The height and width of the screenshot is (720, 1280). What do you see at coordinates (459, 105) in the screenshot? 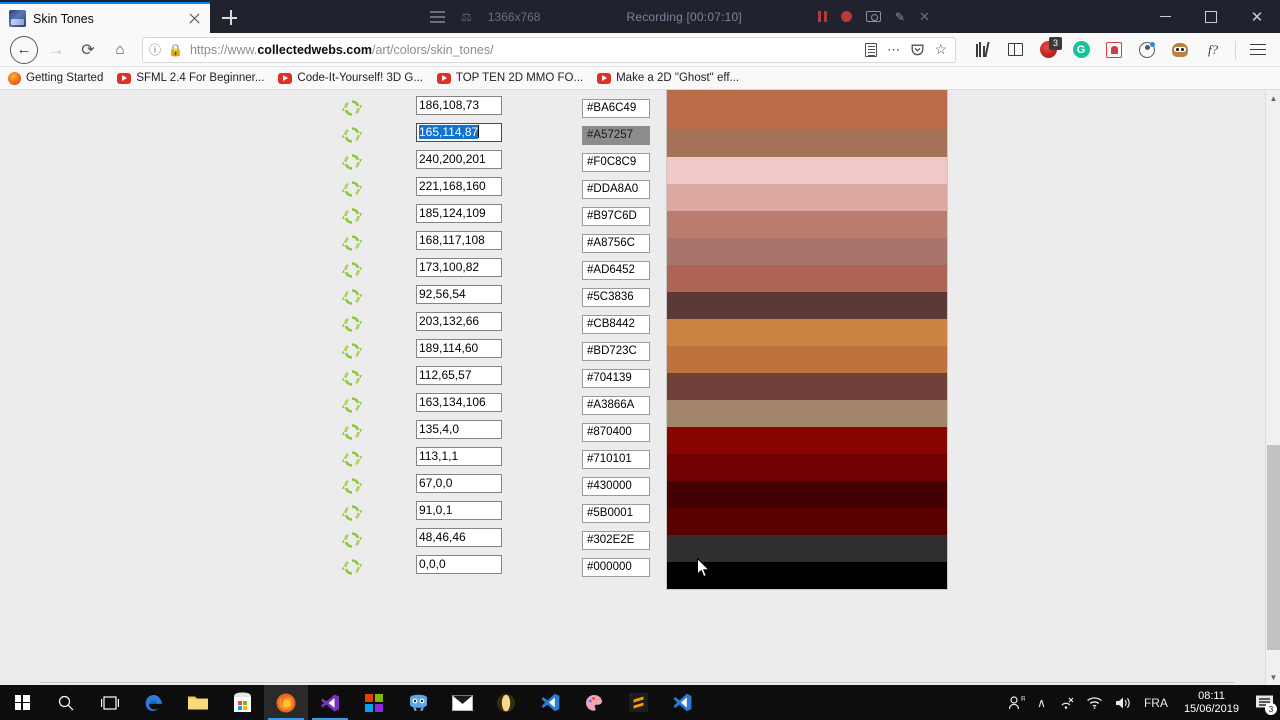
I see `rgb-input: 186,108,73` at bounding box center [459, 105].